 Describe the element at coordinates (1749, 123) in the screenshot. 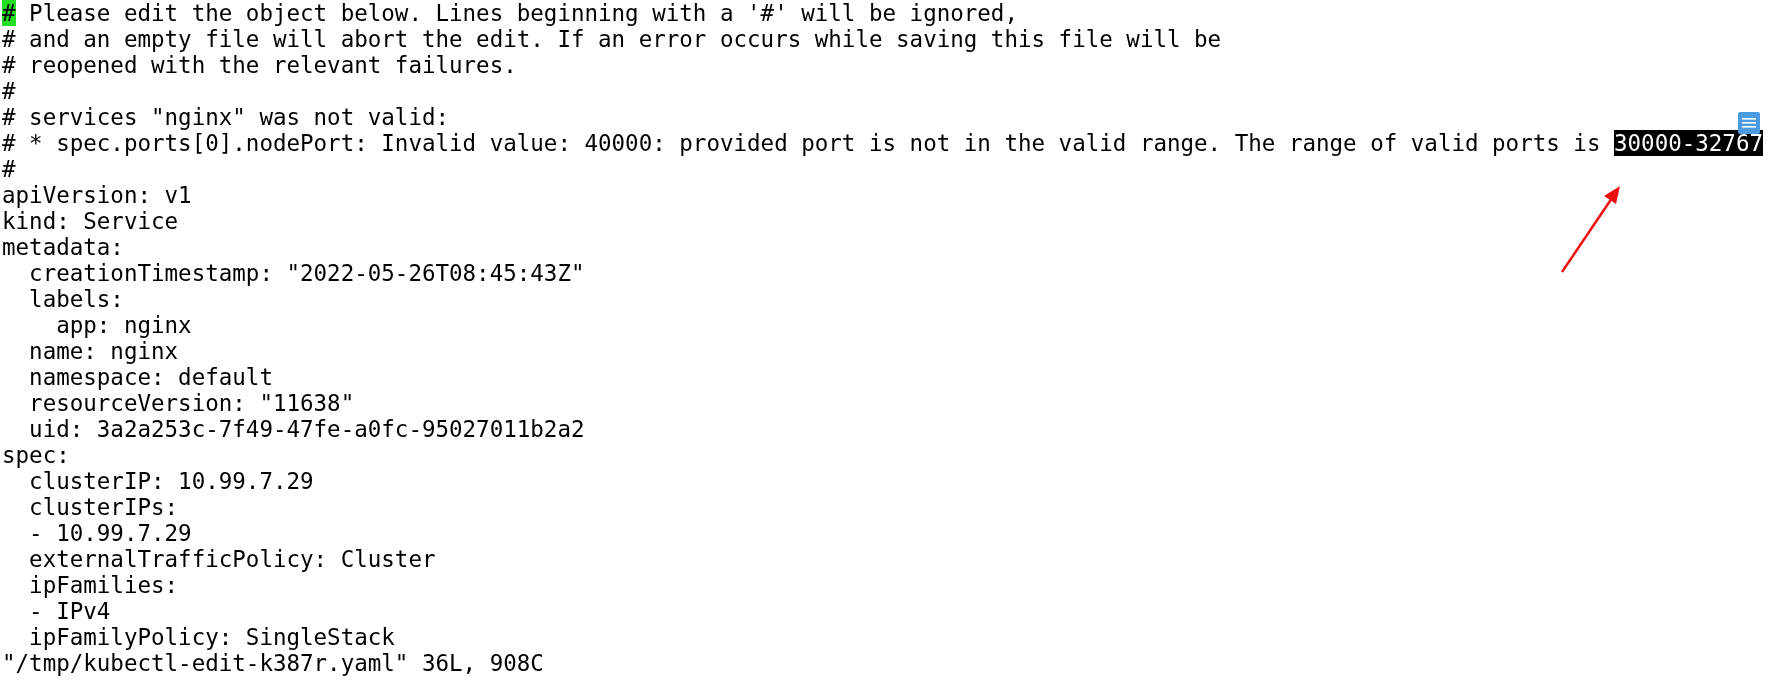

I see `document-icon` at that location.